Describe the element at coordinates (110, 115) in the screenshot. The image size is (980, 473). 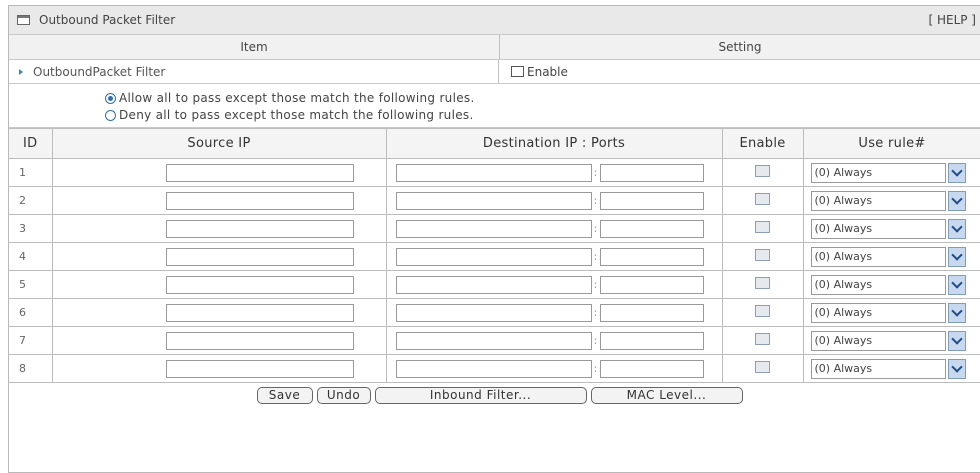
I see `deny-radio` at that location.